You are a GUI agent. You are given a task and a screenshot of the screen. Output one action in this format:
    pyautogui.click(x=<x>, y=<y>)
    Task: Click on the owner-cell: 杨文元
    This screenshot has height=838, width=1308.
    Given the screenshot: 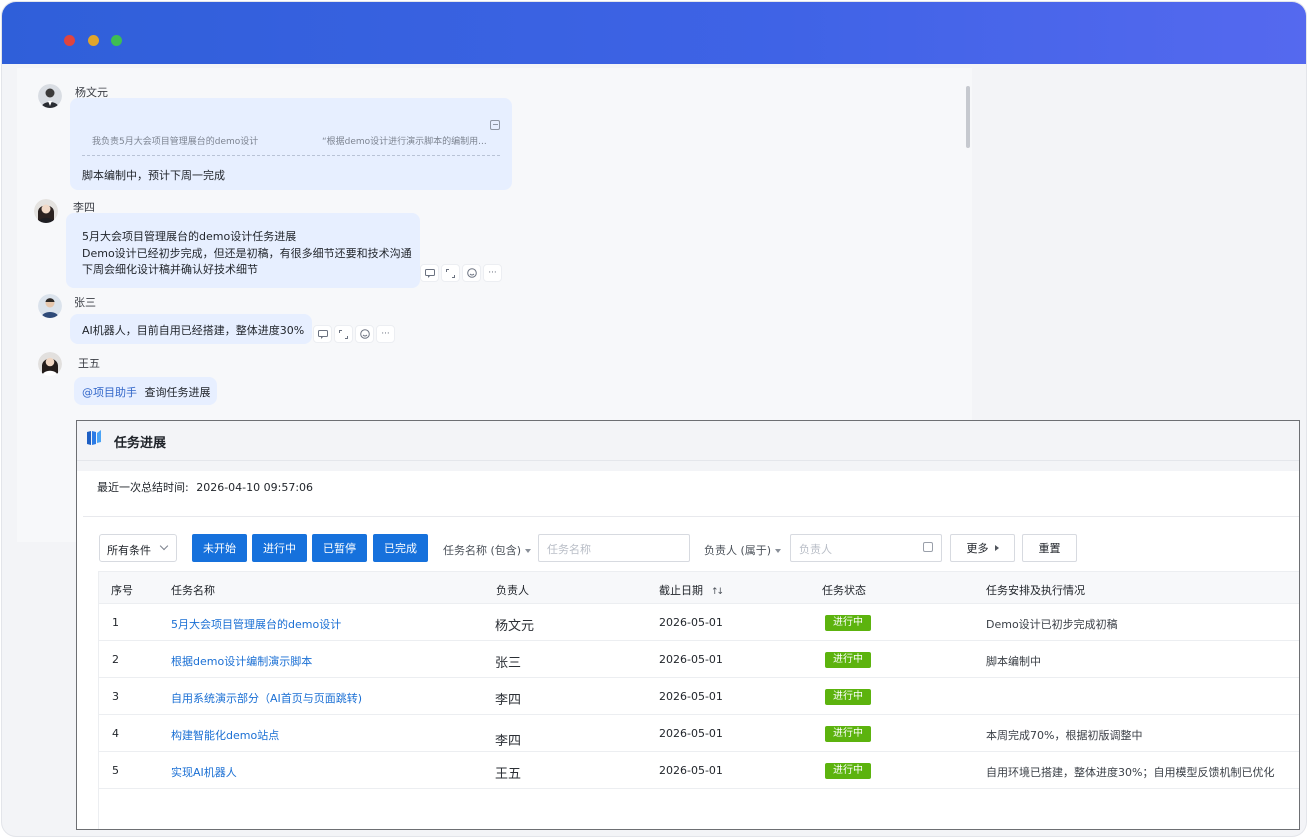 What is the action you would take?
    pyautogui.click(x=515, y=626)
    